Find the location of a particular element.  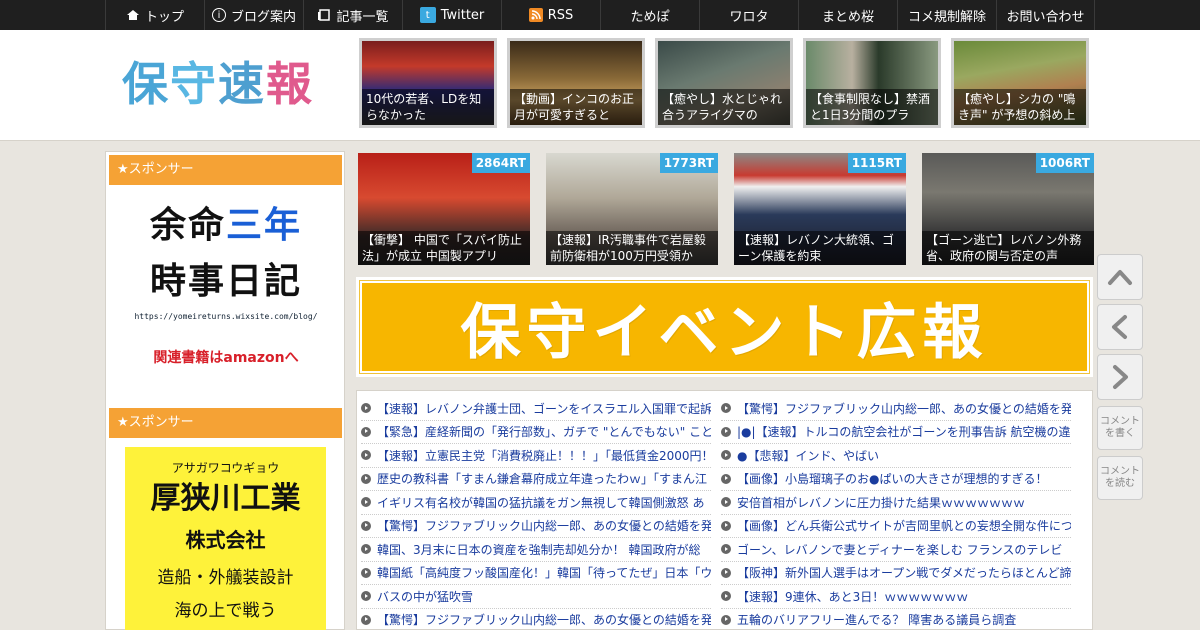

header-thumb-article: 【動画】インコのお正月が可愛すぎると is located at coordinates (576, 83).